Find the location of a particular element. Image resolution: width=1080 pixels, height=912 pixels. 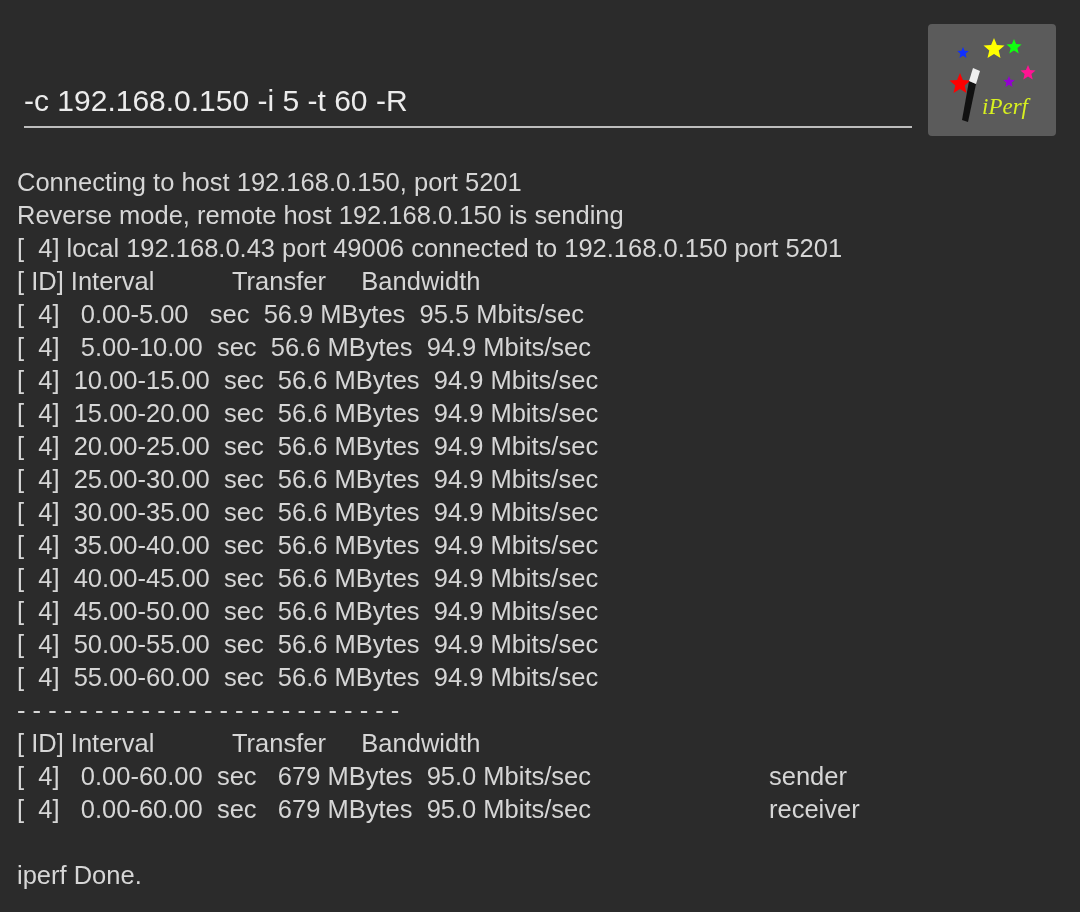

logo-button: iPerf is located at coordinates (992, 80).